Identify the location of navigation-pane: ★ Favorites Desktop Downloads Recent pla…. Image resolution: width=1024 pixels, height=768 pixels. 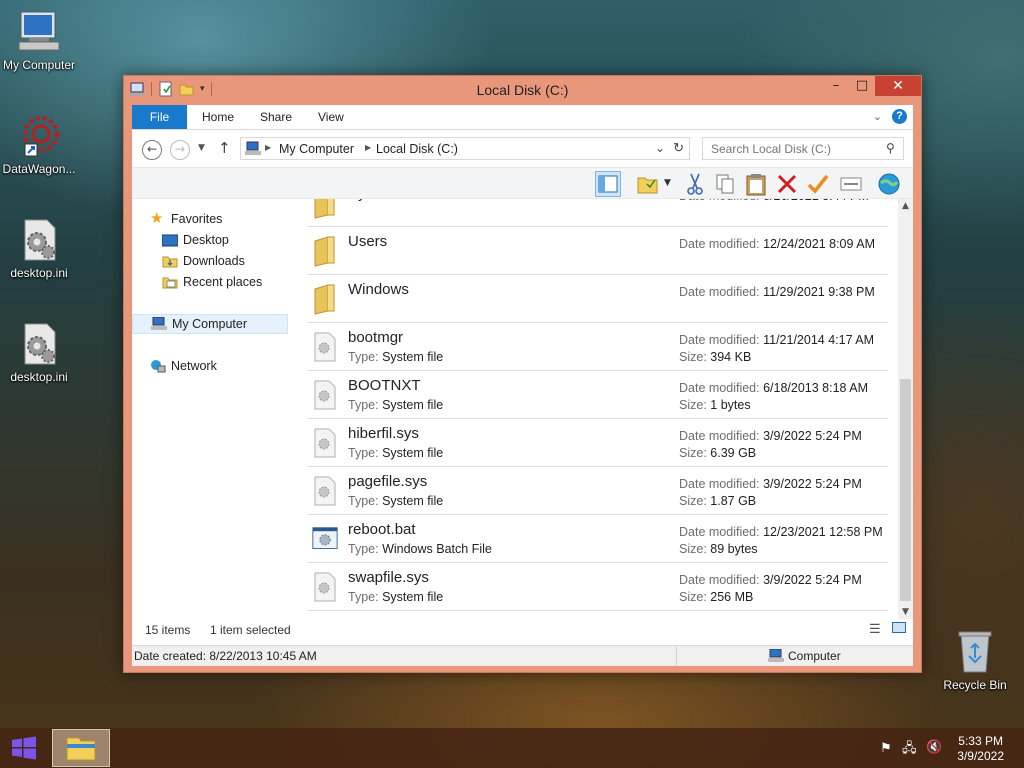
(214, 409).